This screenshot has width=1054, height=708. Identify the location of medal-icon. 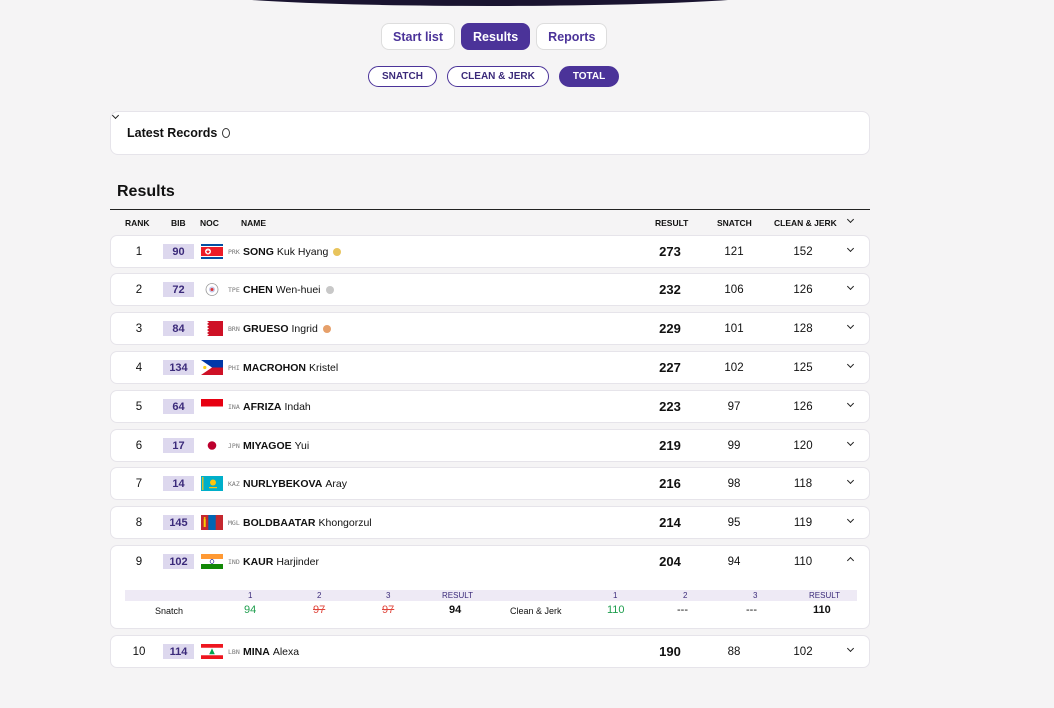
(226, 133).